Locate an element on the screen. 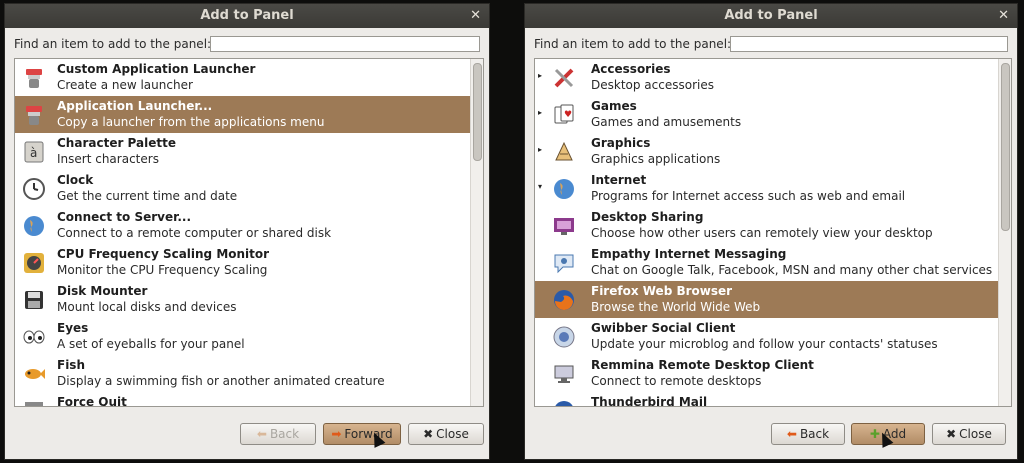 The image size is (1024, 463). desktop-sharing-icon is located at coordinates (564, 226).